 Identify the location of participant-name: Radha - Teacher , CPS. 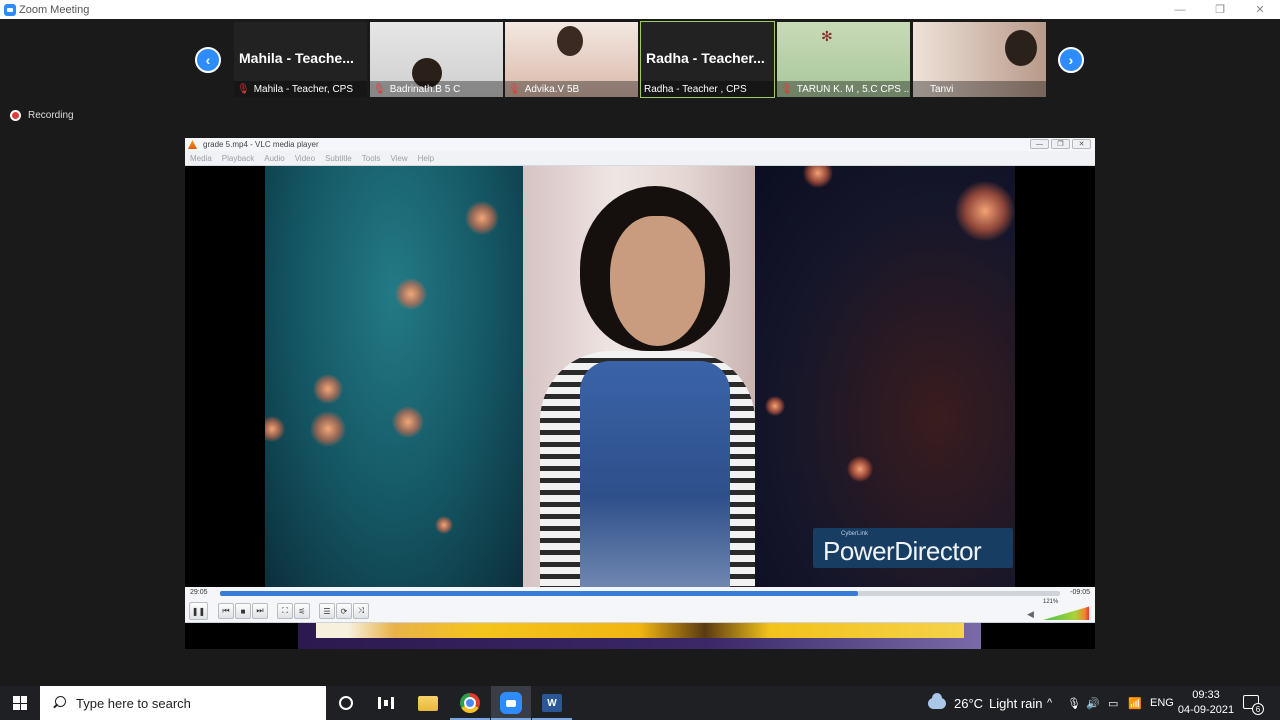
(695, 89).